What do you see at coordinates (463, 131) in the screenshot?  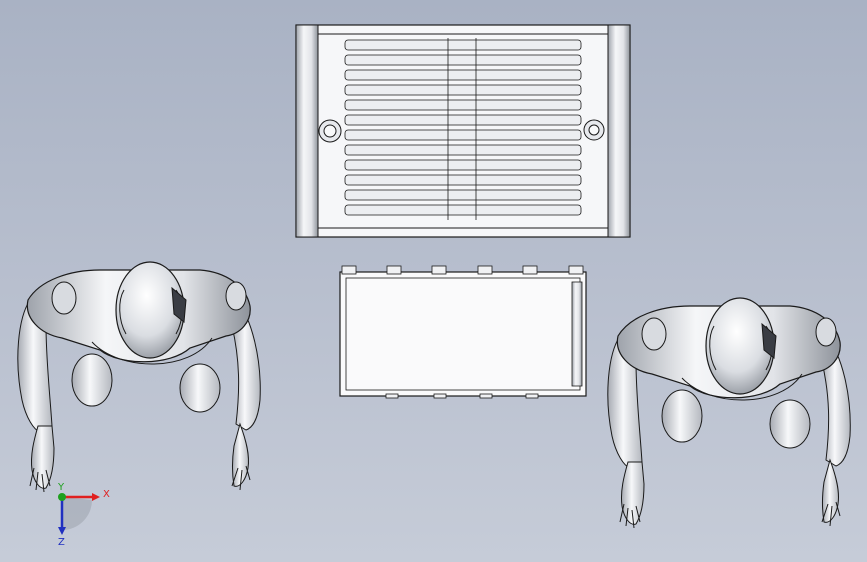 I see `crate-rack-top` at bounding box center [463, 131].